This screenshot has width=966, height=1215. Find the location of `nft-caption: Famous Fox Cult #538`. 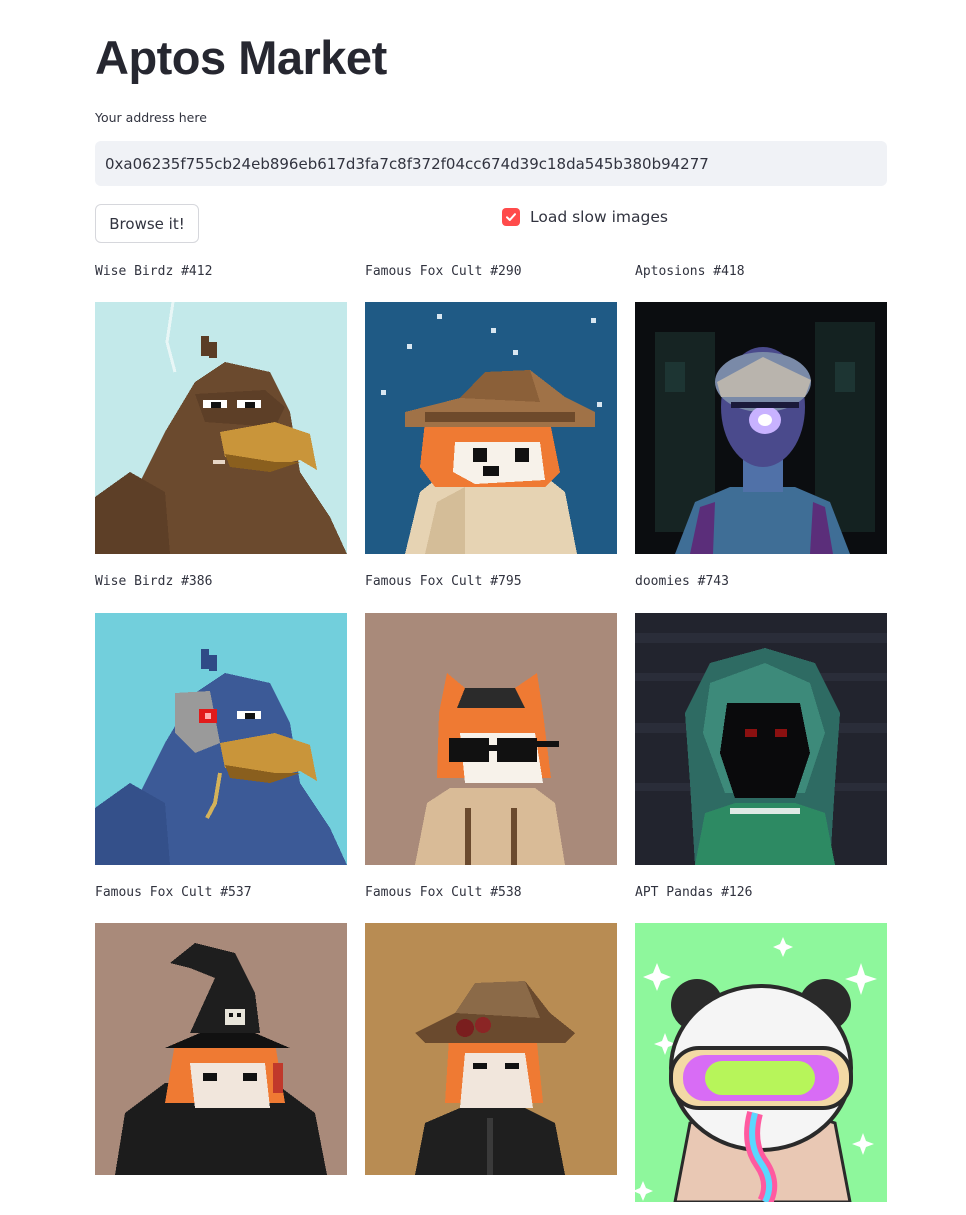

nft-caption: Famous Fox Cult #538 is located at coordinates (443, 892).